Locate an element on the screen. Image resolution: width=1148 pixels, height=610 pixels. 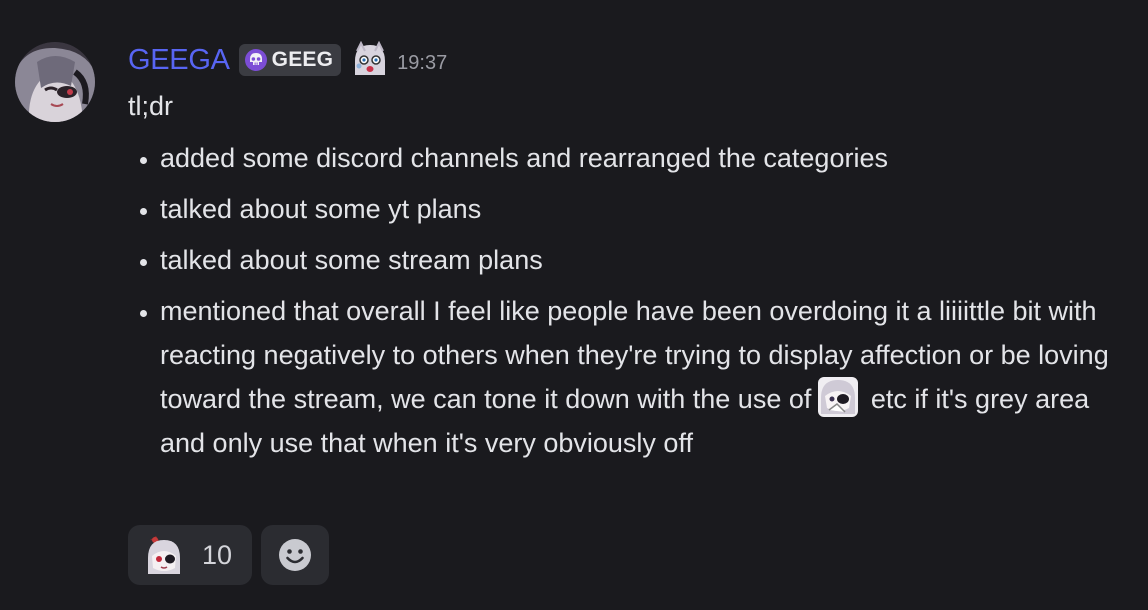
message-intro: tl;dr is located at coordinates (151, 106).